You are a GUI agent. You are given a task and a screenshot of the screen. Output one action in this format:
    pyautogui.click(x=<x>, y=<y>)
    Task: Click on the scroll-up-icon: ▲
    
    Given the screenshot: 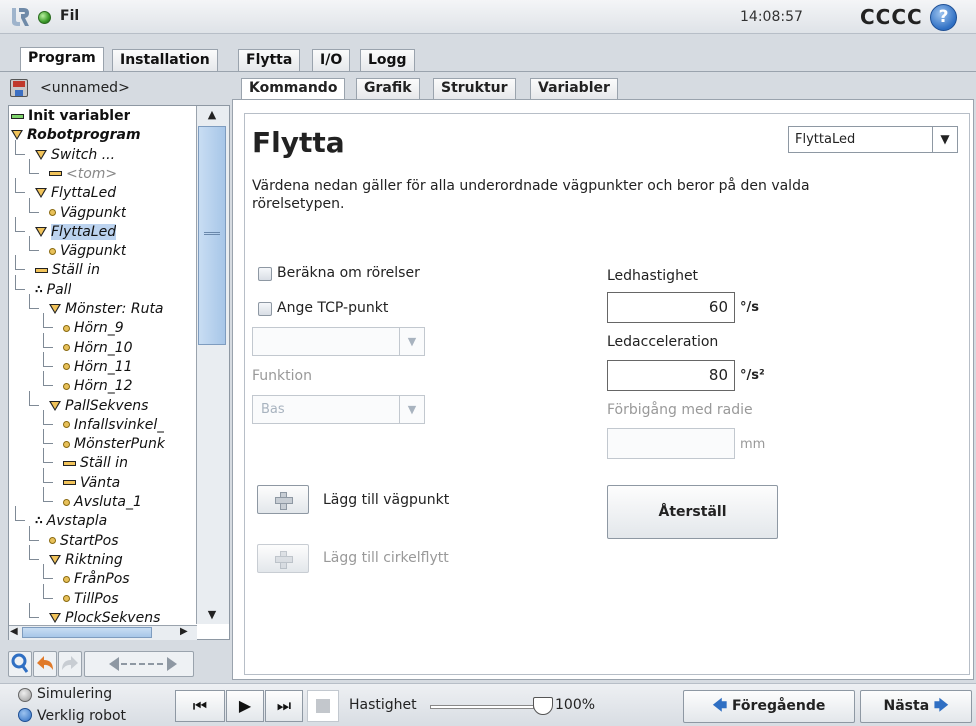 What is the action you would take?
    pyautogui.click(x=212, y=117)
    